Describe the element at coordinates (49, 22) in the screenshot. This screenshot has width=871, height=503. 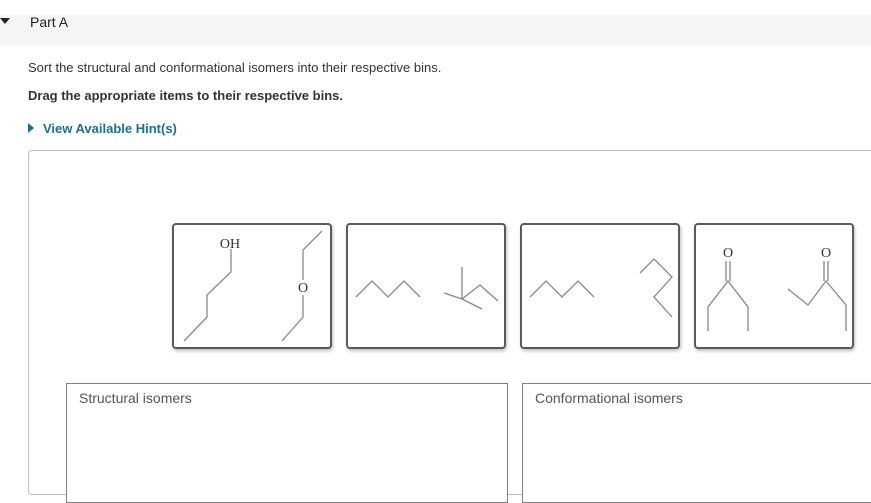
I see `part-title: Part A` at that location.